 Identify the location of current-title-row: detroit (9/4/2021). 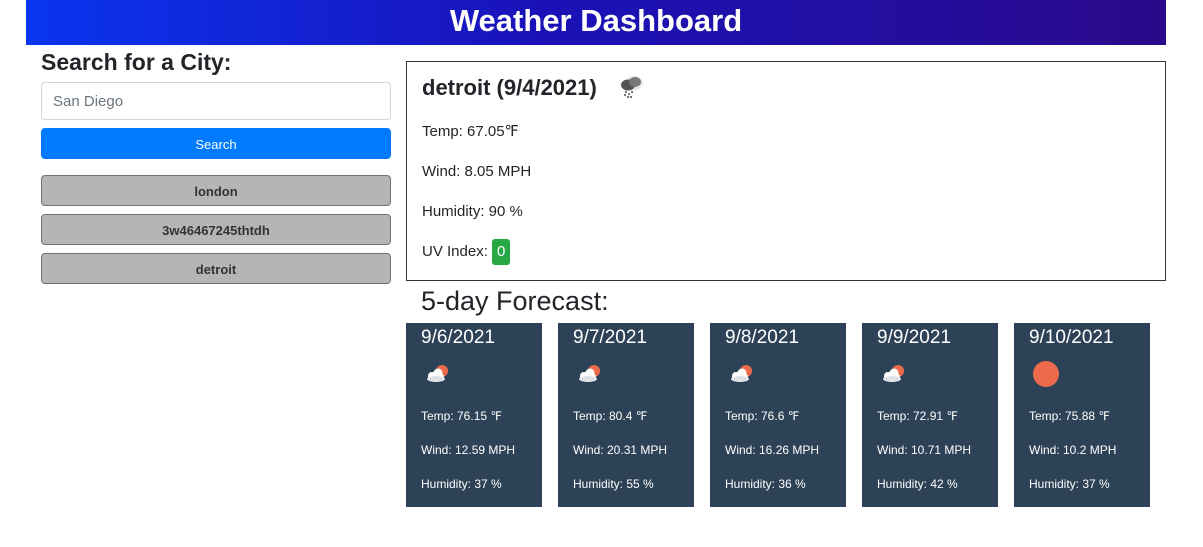
(786, 88).